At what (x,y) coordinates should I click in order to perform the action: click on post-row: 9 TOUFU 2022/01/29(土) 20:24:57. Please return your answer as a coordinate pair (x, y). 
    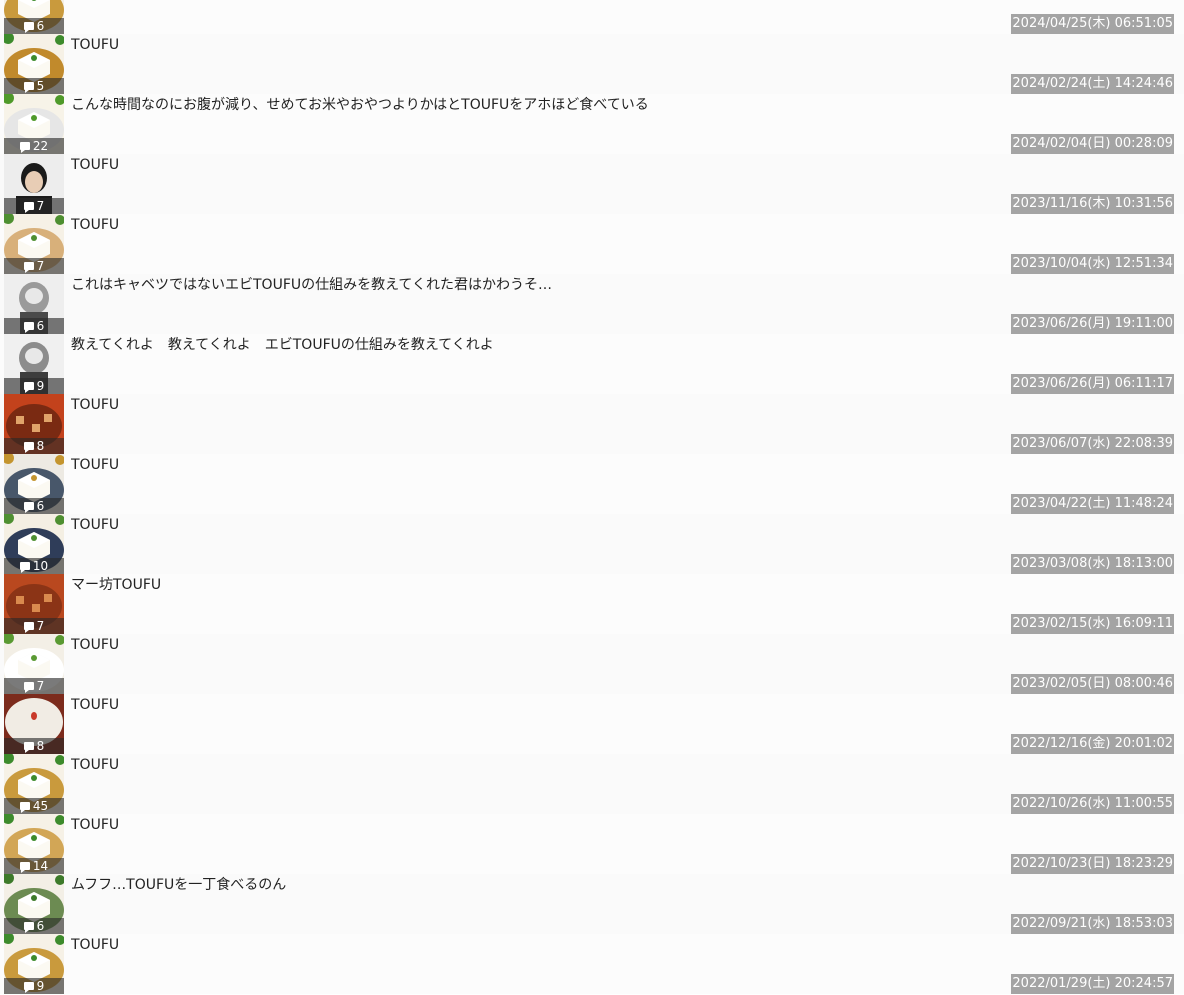
    Looking at the image, I should click on (592, 964).